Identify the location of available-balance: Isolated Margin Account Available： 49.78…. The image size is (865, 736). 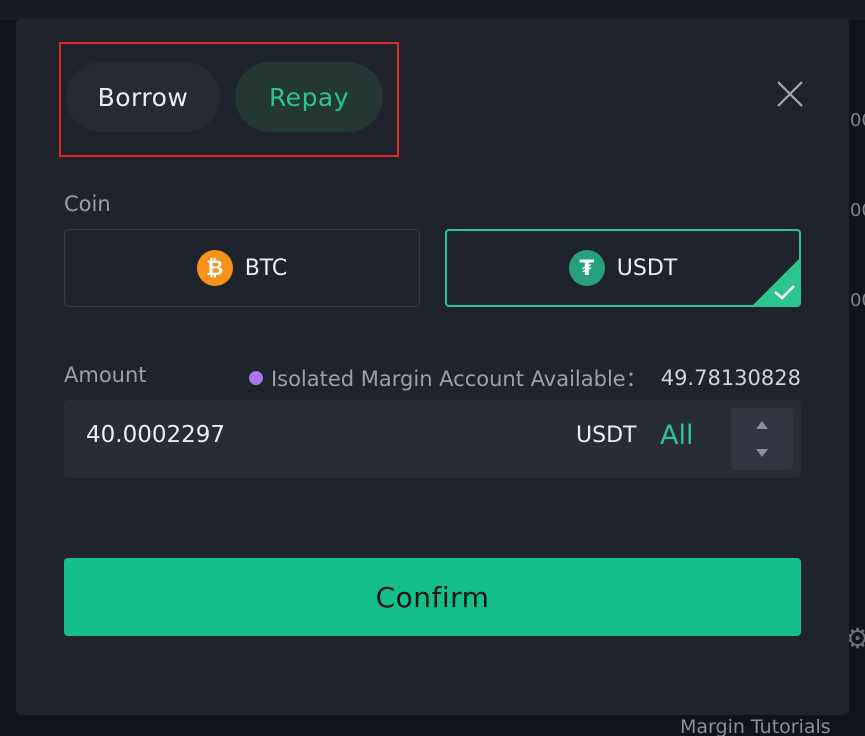
(524, 378).